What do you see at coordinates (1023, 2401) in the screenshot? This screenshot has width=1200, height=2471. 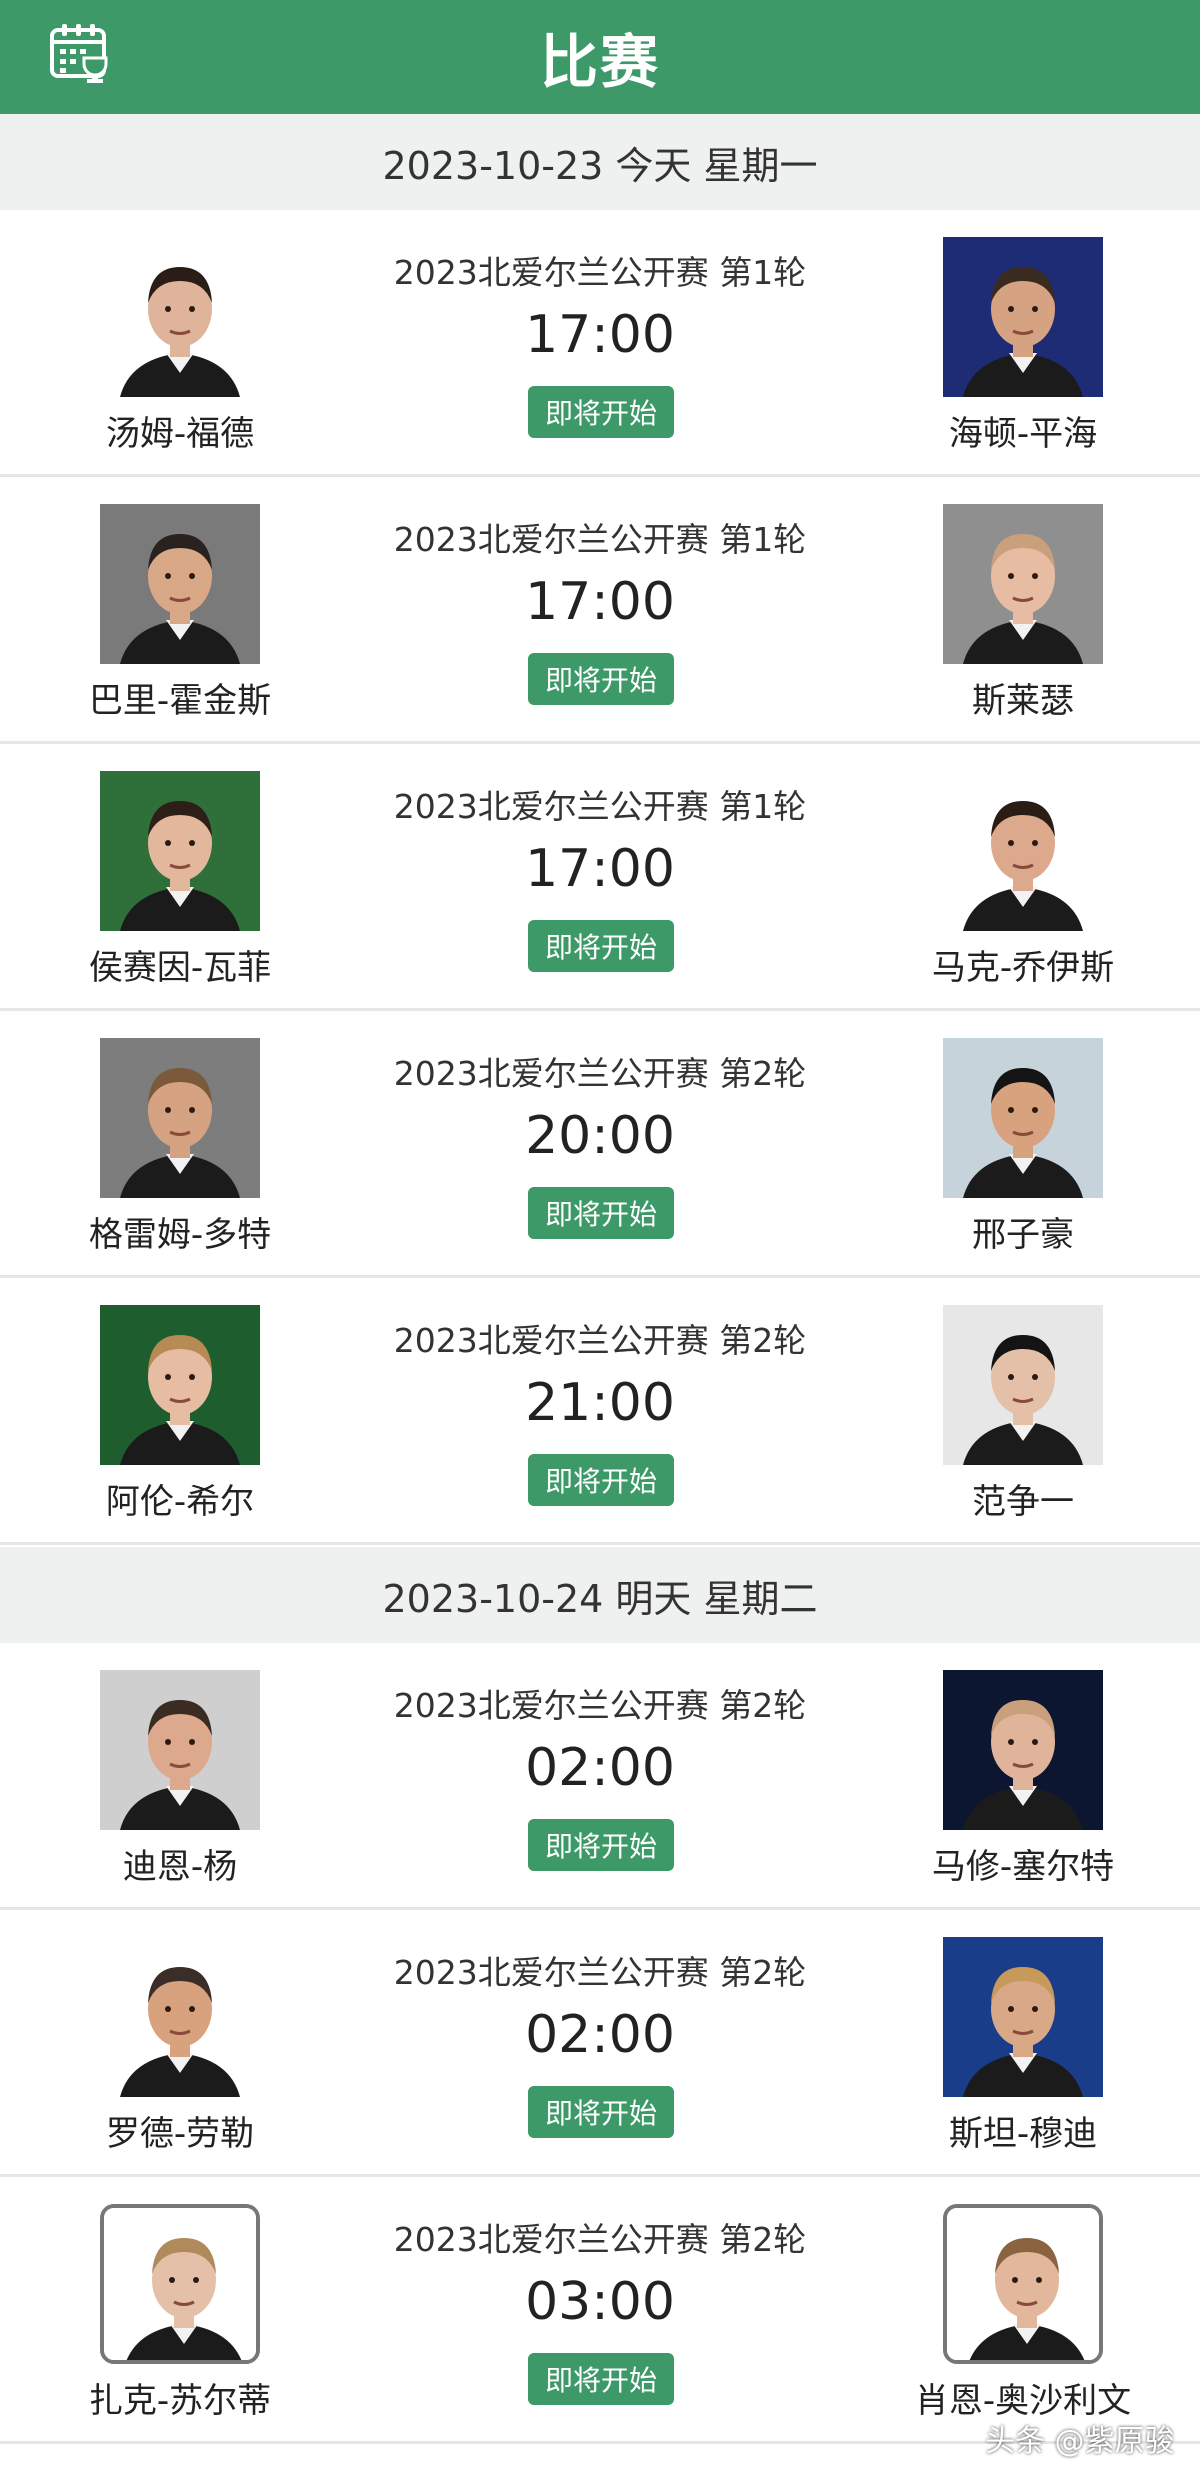 I see `player-name: 肖恩-奥沙利文` at bounding box center [1023, 2401].